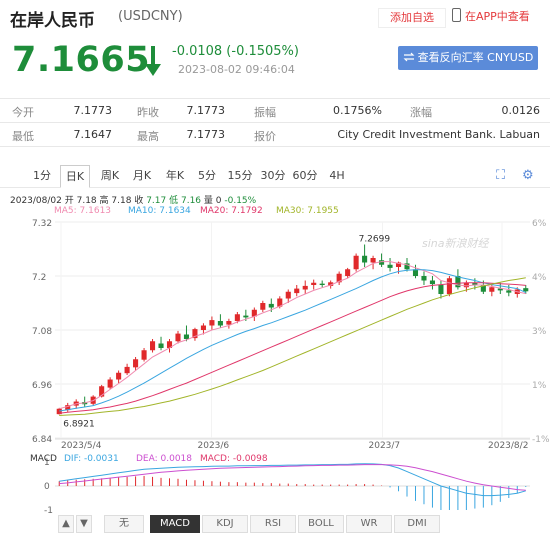 The height and width of the screenshot is (534, 550). I want to click on pct-tick-label: 4%, so click(539, 278).